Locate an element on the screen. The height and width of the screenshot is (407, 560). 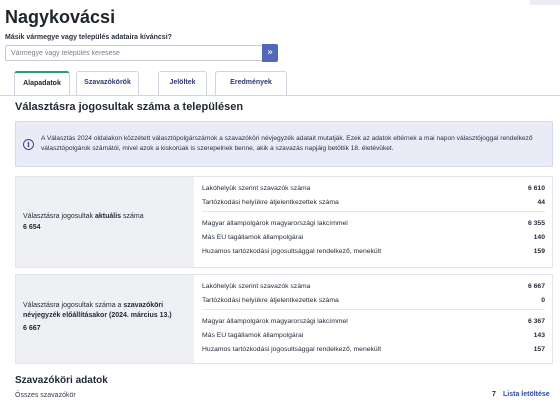
card-summary-value: 6 654 is located at coordinates (32, 227).